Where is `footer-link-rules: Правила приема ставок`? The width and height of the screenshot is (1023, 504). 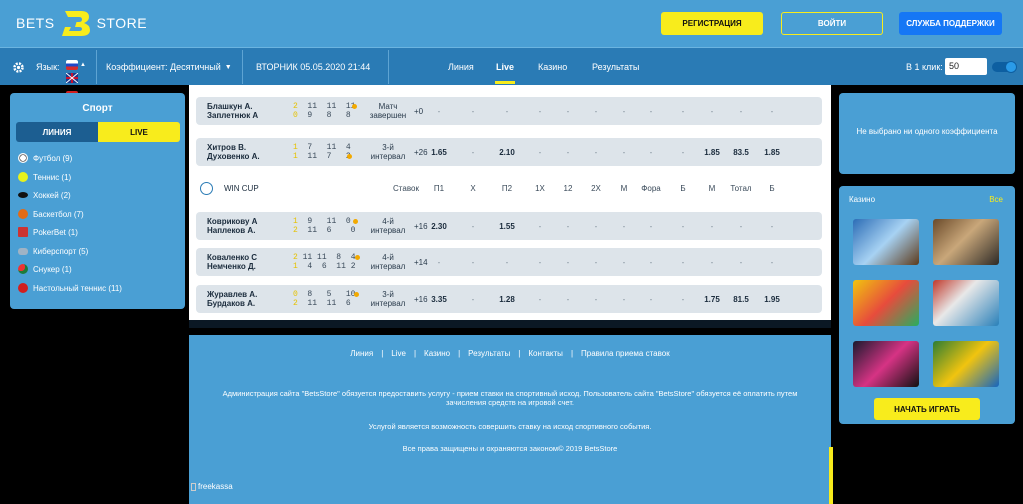
footer-link-rules: Правила приема ставок is located at coordinates (625, 353).